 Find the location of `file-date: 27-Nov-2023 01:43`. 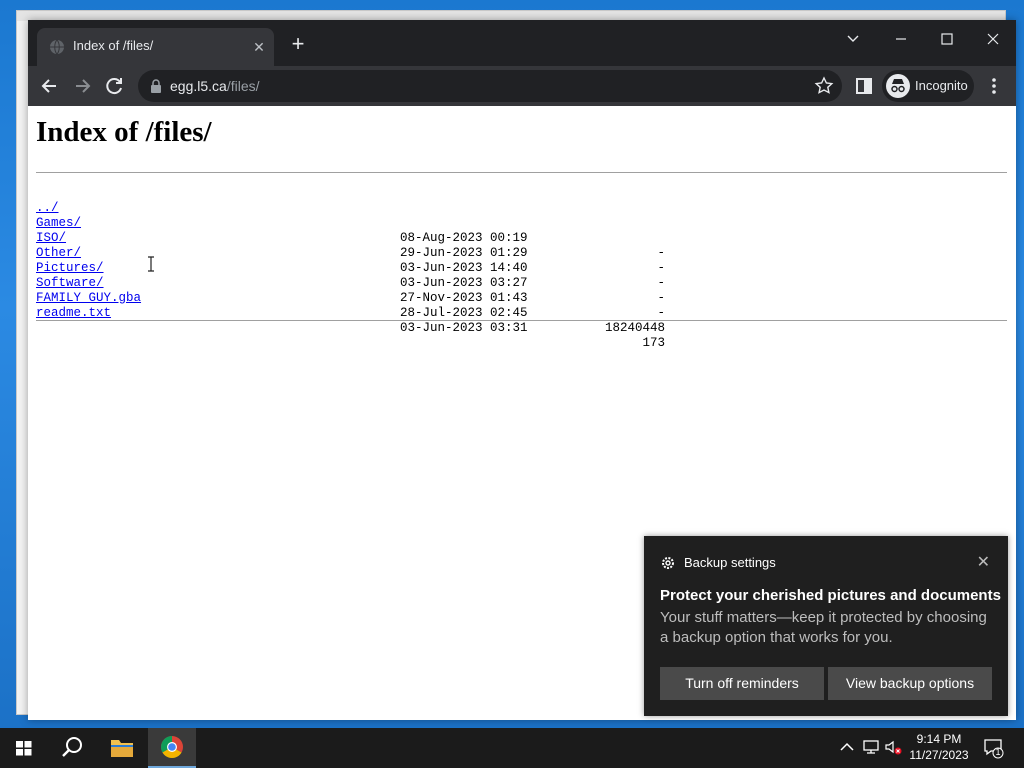

file-date: 27-Nov-2023 01:43 is located at coordinates (464, 298).